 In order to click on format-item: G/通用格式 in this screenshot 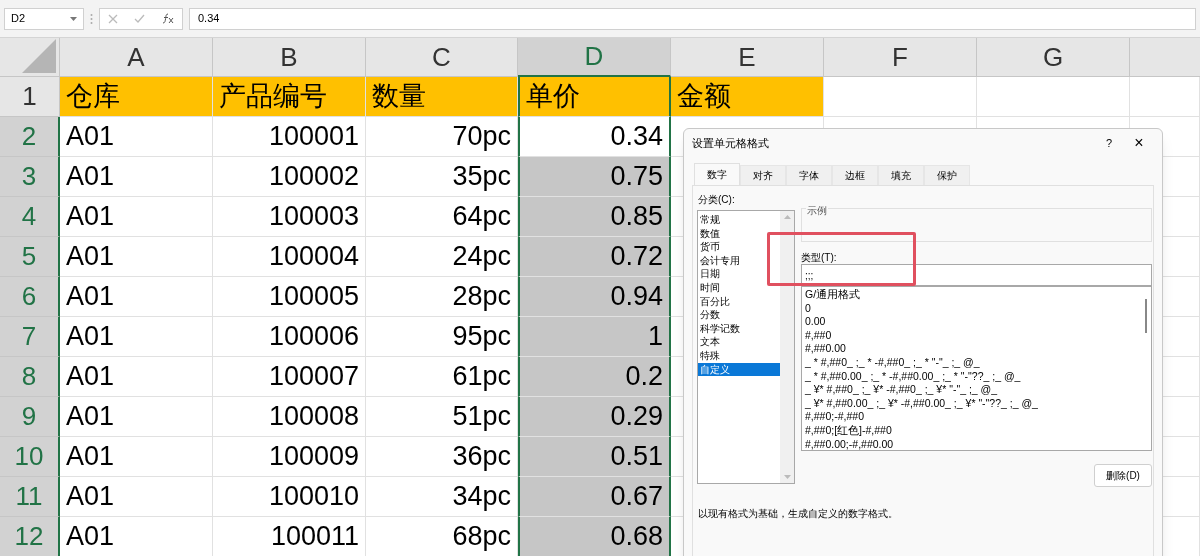, I will do `click(973, 295)`.